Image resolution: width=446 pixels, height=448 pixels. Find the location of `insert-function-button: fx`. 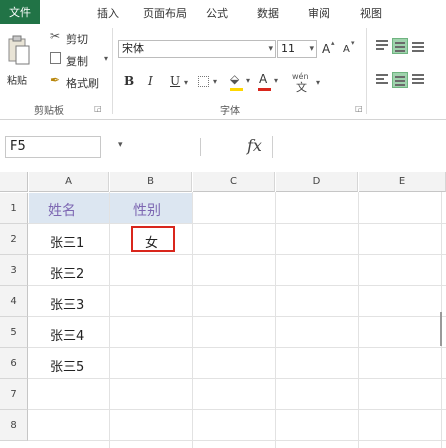

insert-function-button: fx is located at coordinates (254, 145).